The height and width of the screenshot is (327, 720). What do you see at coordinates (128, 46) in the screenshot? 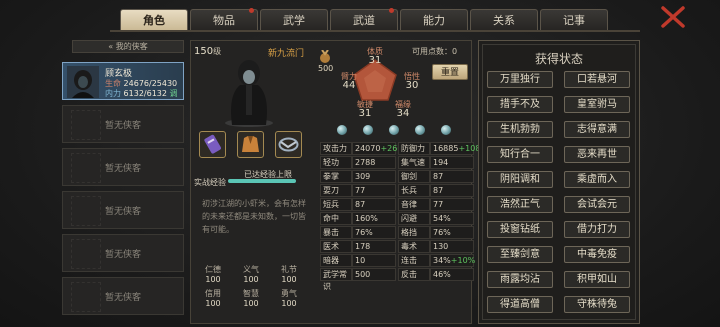
I see `hero-list-header: « 我的侠客` at bounding box center [128, 46].